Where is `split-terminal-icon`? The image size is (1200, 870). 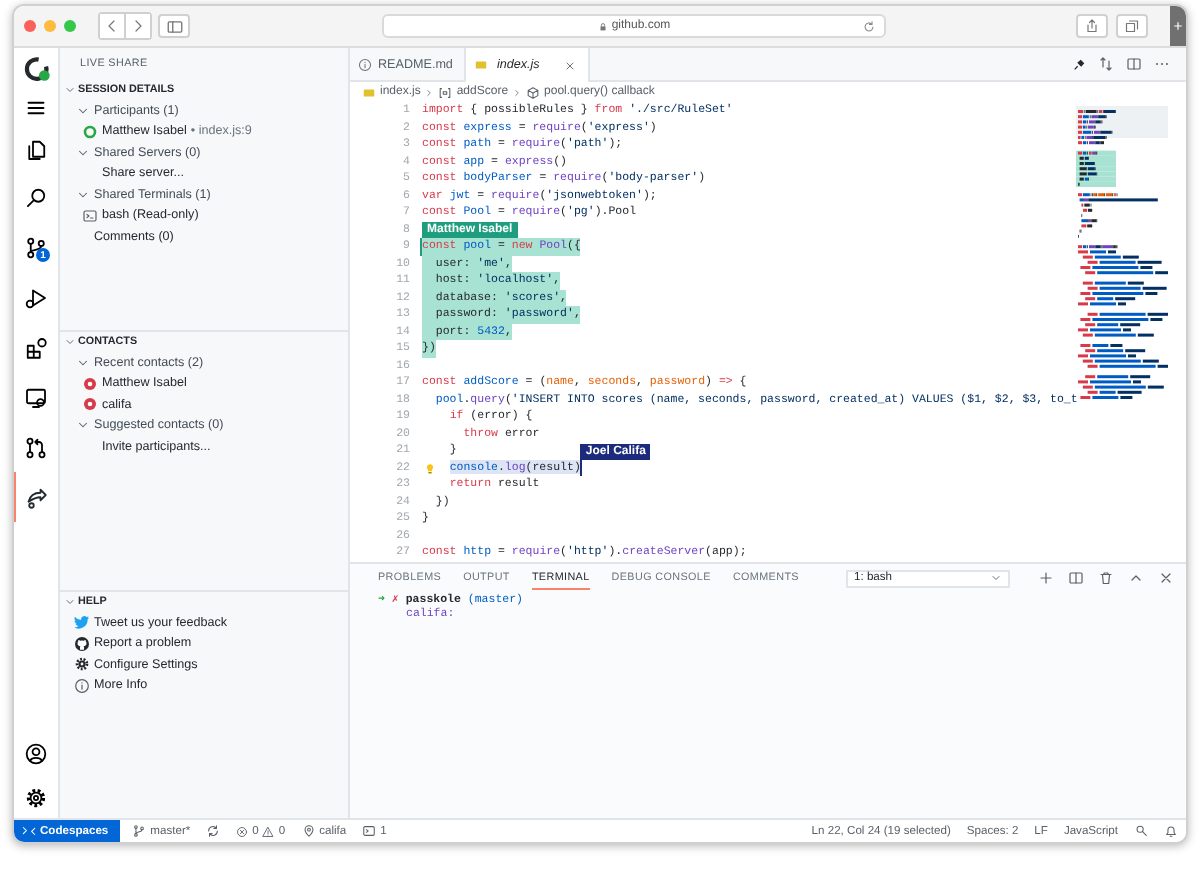 split-terminal-icon is located at coordinates (1076, 578).